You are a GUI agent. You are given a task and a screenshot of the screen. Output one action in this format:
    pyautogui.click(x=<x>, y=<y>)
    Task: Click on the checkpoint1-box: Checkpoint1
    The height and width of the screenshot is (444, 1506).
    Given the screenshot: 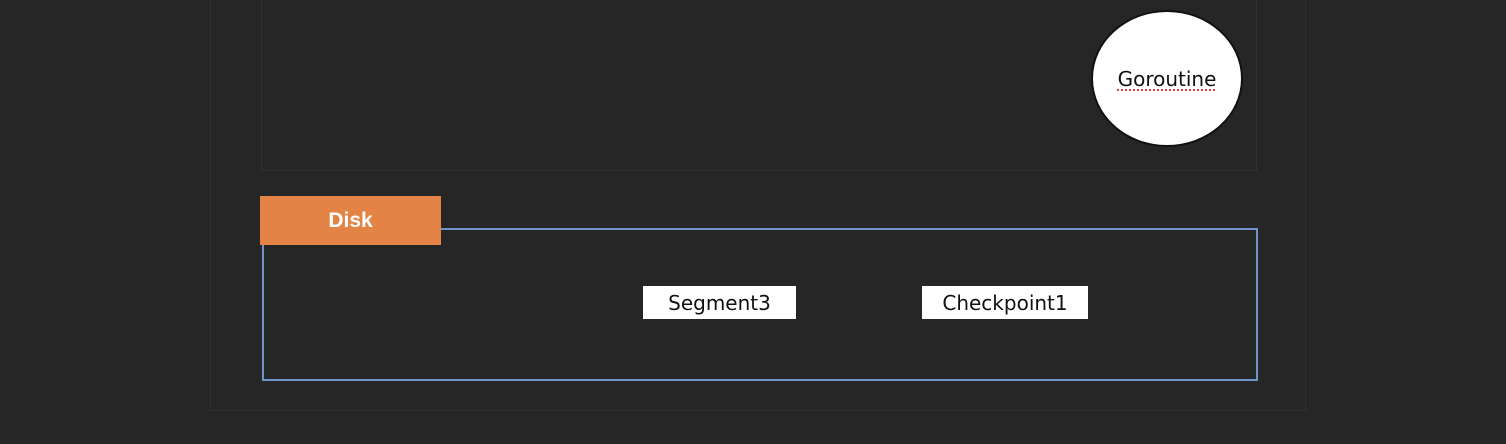 What is the action you would take?
    pyautogui.click(x=1005, y=302)
    